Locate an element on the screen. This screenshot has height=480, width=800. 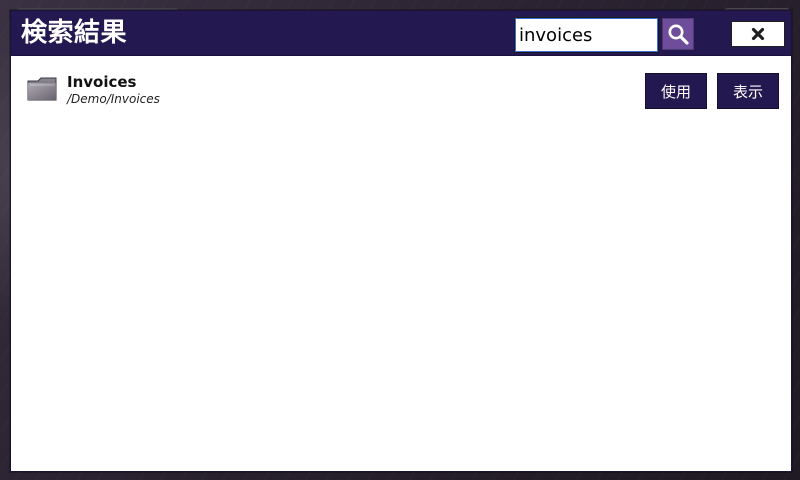
search-field is located at coordinates (586, 35).